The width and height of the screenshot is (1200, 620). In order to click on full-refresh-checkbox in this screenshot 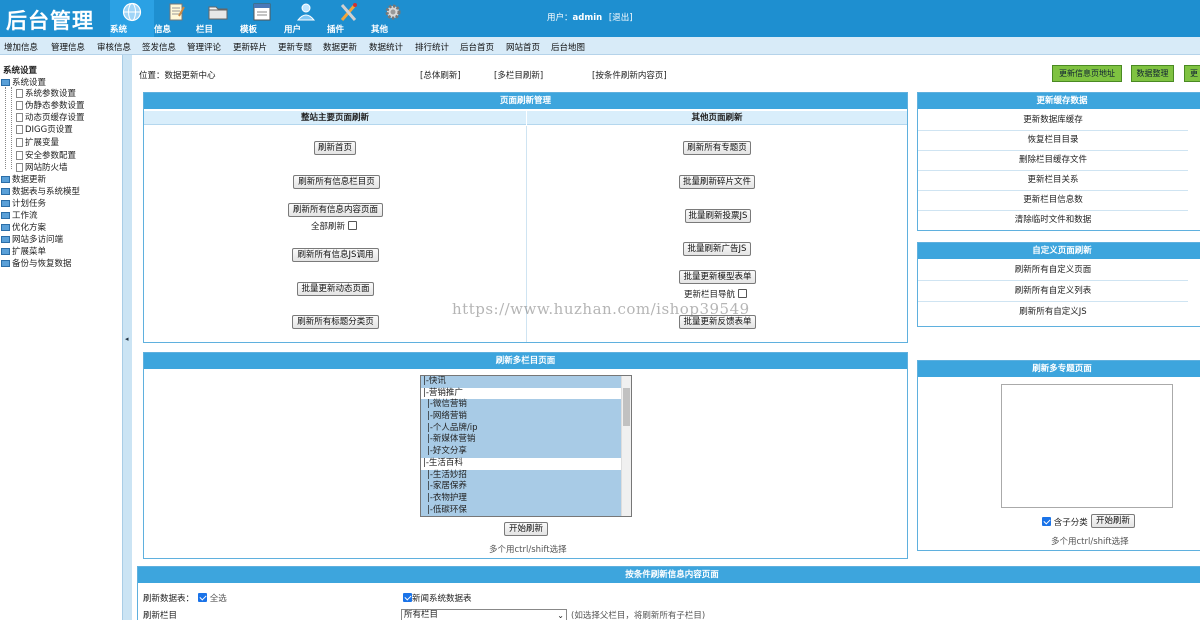, I will do `click(352, 225)`.